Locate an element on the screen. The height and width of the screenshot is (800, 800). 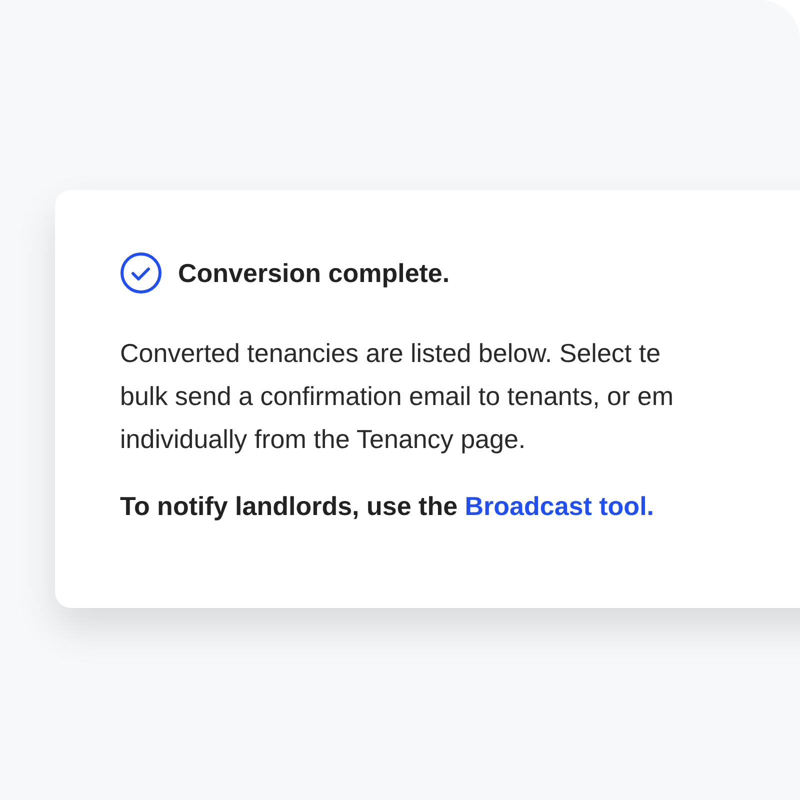
check-circle-icon is located at coordinates (141, 273).